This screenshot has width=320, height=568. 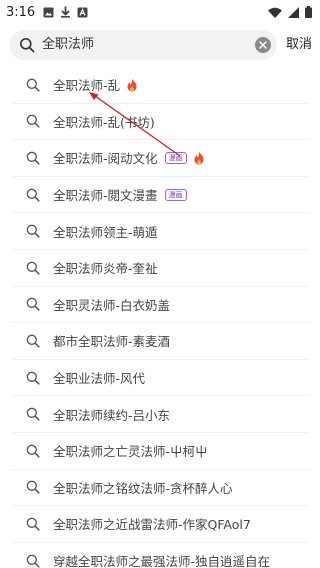 I want to click on suggestion-text: 全职法师续约-吕小东, so click(x=112, y=415).